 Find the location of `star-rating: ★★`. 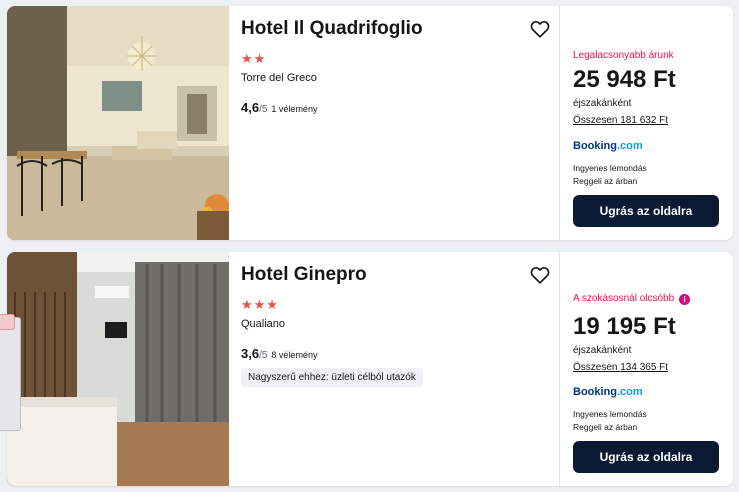

star-rating: ★★ is located at coordinates (254, 58).